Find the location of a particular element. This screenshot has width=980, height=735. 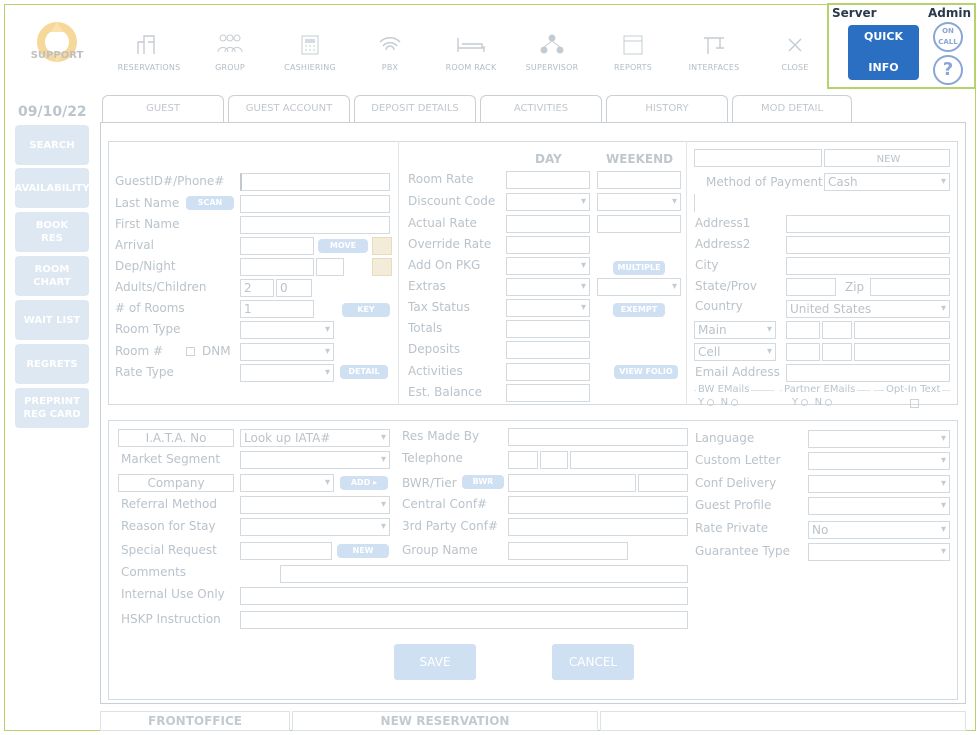

iata-lookup-select: Look up IATA# is located at coordinates (315, 438).